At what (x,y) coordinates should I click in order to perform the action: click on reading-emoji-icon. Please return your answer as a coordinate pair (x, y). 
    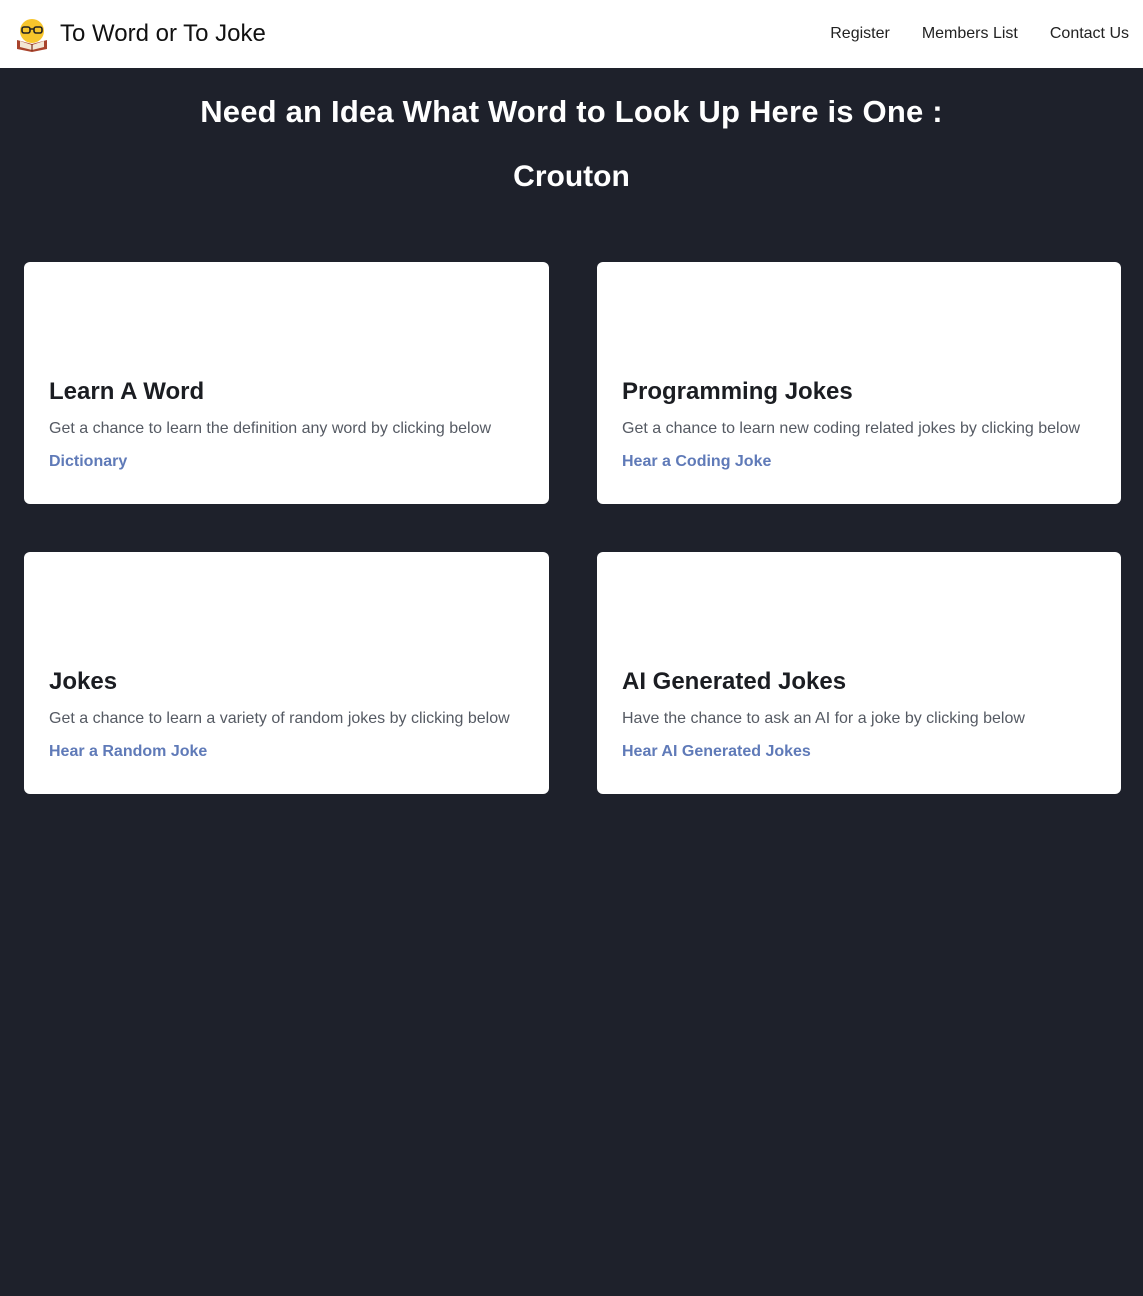
    Looking at the image, I should click on (32, 35).